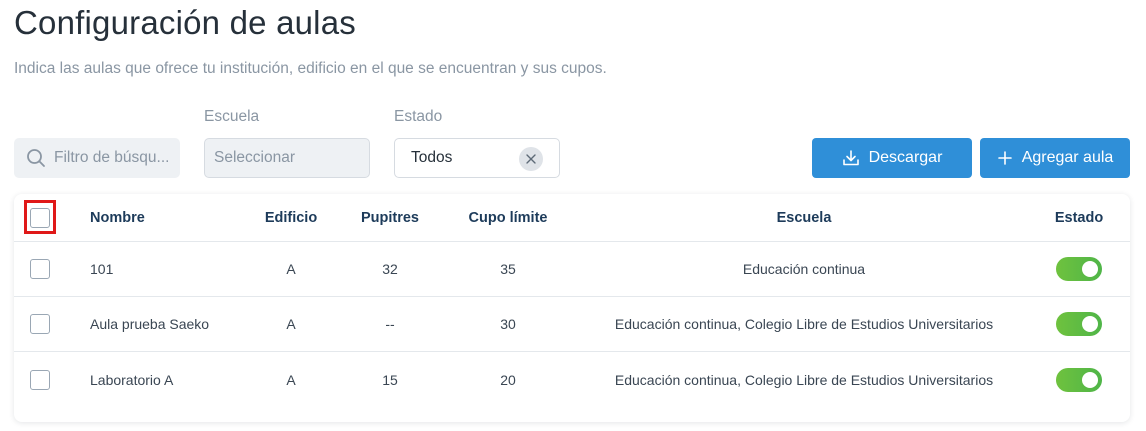 Image resolution: width=1146 pixels, height=431 pixels. I want to click on column-header-escuela: Escuela, so click(804, 217).